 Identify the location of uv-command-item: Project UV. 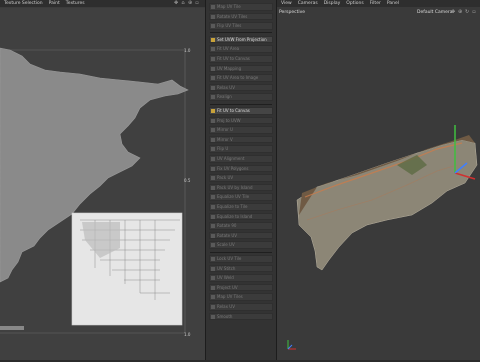
(241, 287).